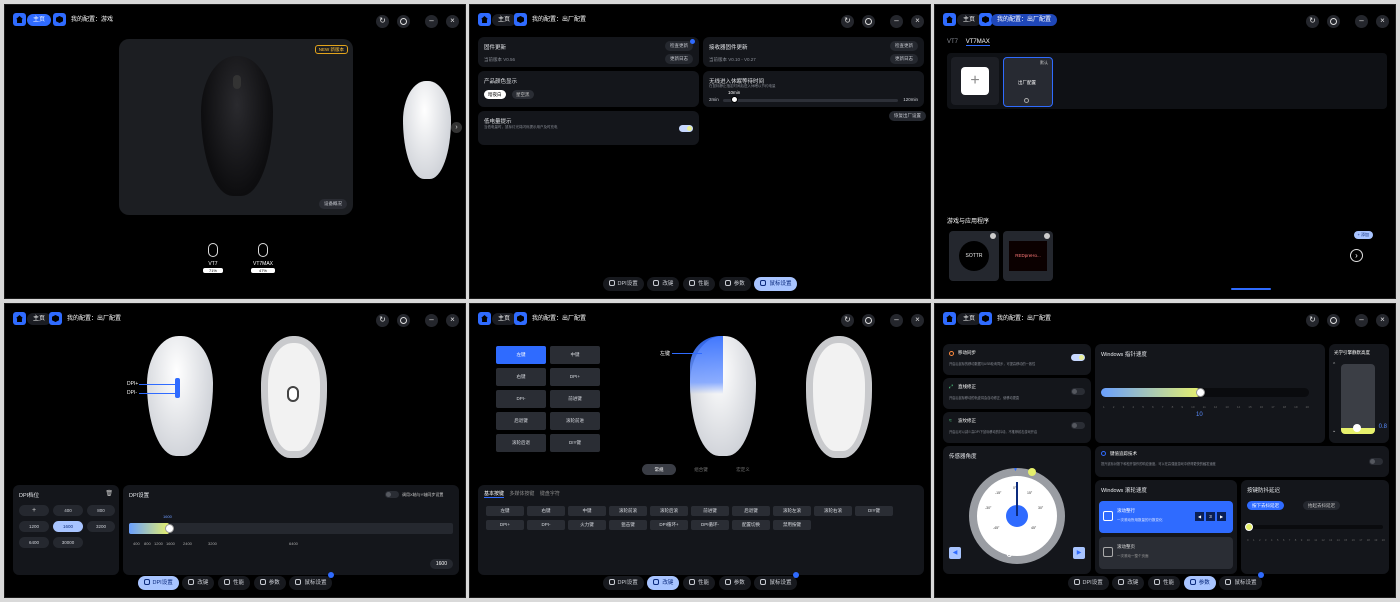 The image size is (1400, 602). Describe the element at coordinates (669, 511) in the screenshot. I see `fn-wheel-down: 滚轮后滚` at that location.